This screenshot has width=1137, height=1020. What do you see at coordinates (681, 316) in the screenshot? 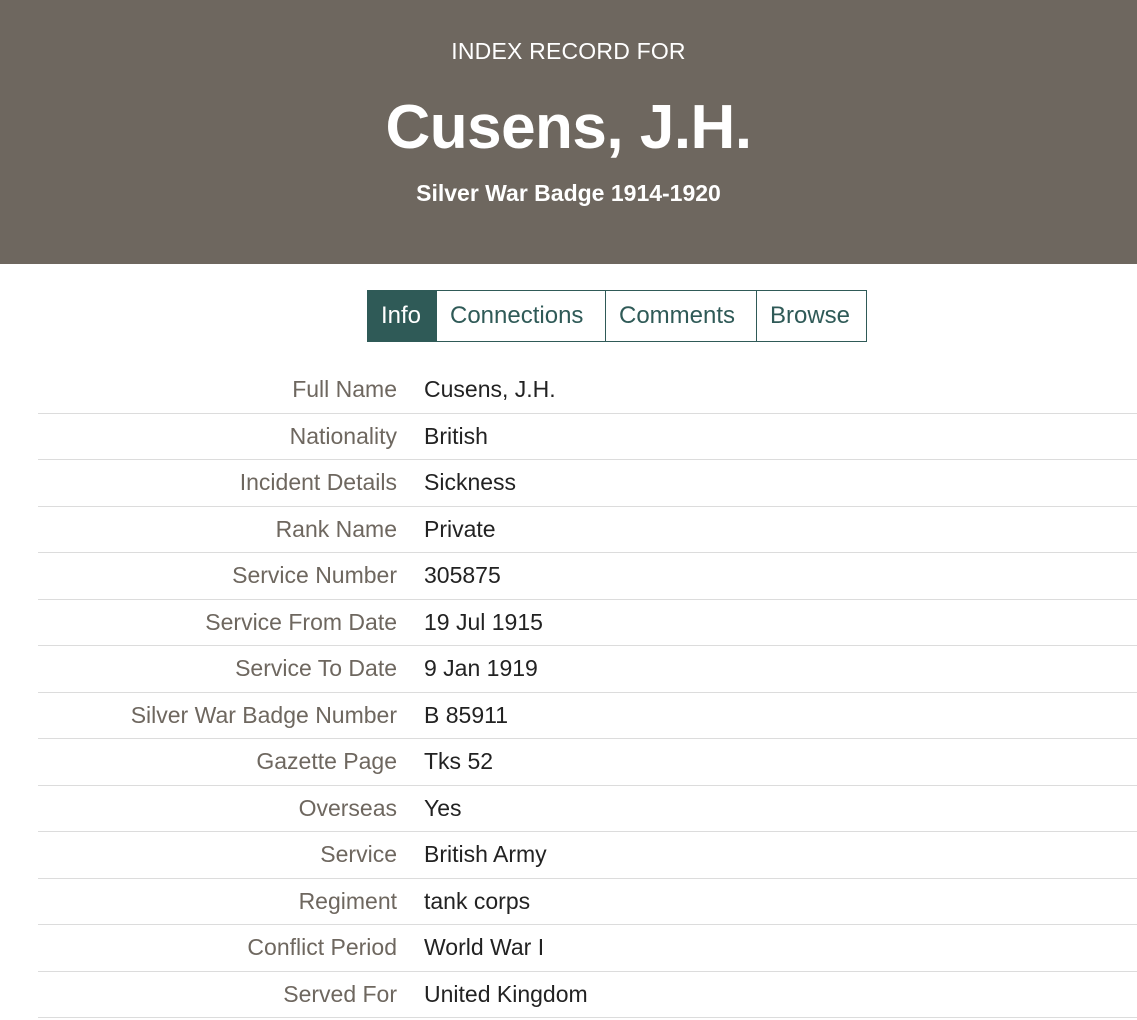
I see `tab-comments: Comments` at bounding box center [681, 316].